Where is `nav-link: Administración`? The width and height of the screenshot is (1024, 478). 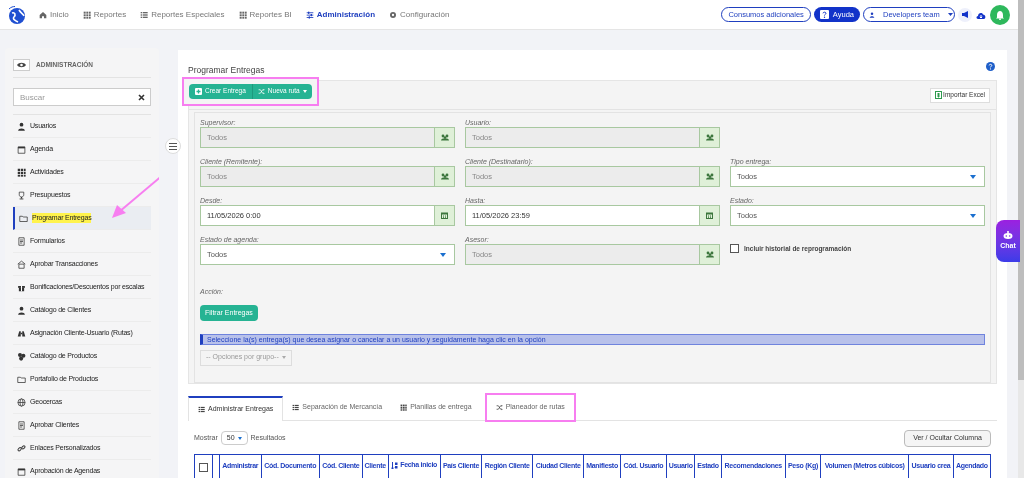 nav-link: Administración is located at coordinates (340, 14).